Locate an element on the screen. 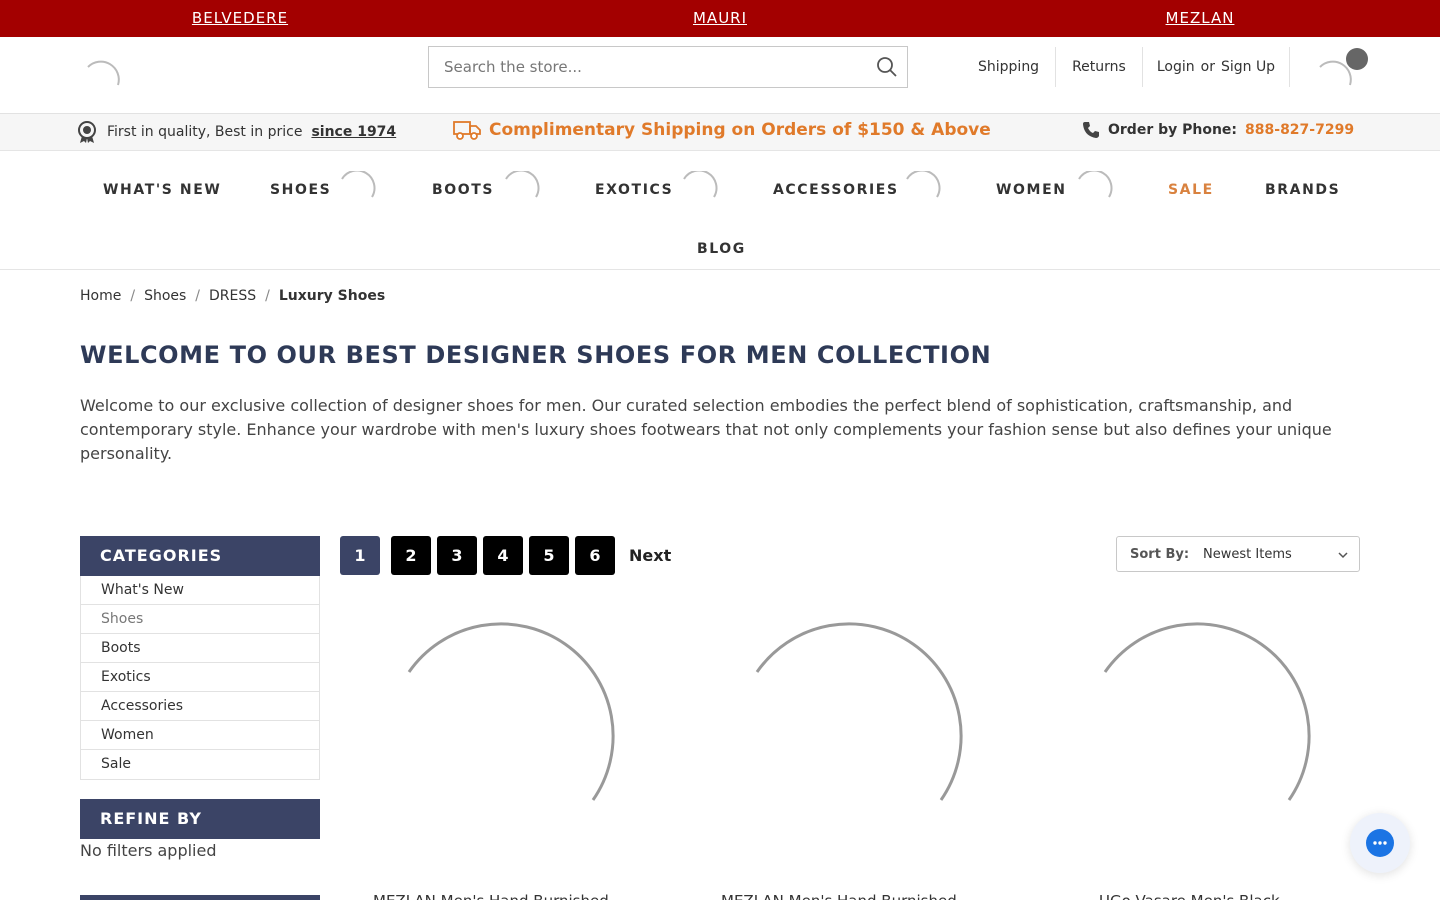 This screenshot has height=900, width=1440. returns-link: Returns is located at coordinates (1099, 67).